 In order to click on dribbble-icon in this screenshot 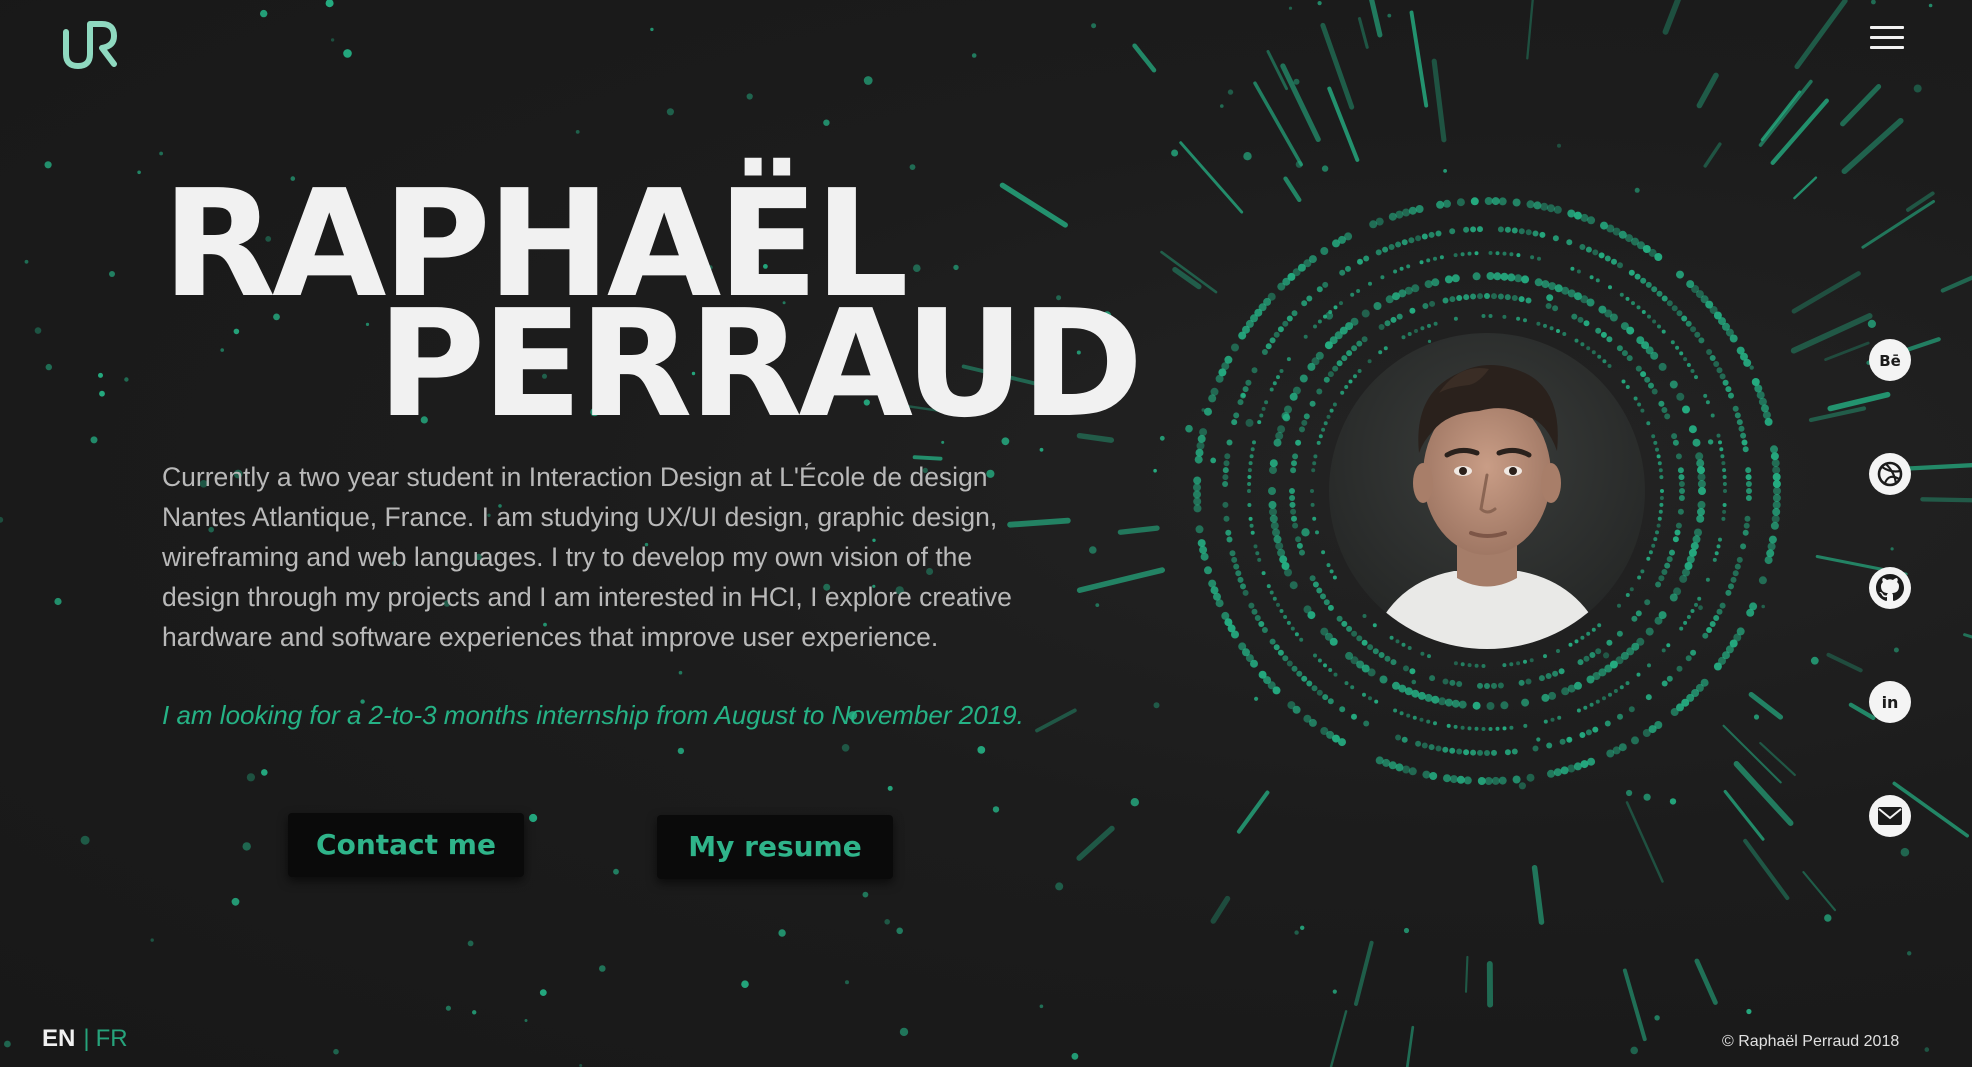, I will do `click(1890, 474)`.